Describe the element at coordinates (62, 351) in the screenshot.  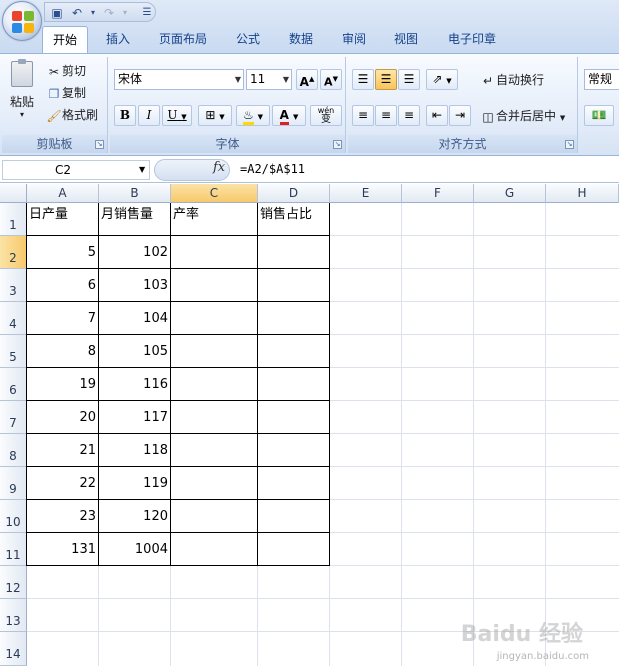
I see `cell-daily-output: 8` at that location.